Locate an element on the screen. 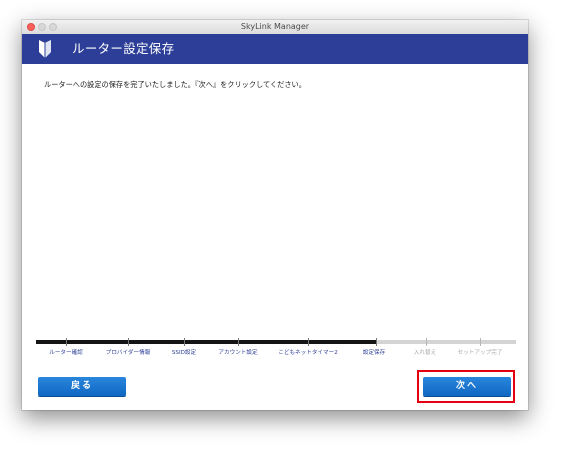 The image size is (570, 451). window-title: SkyLink Manager is located at coordinates (275, 26).